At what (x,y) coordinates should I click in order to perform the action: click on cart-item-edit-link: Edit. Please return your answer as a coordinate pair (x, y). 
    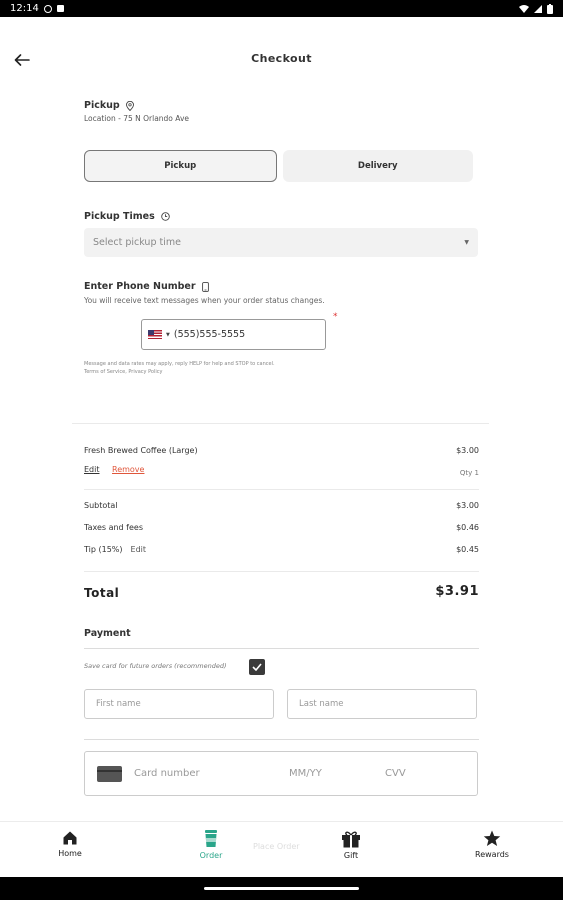
    Looking at the image, I should click on (92, 469).